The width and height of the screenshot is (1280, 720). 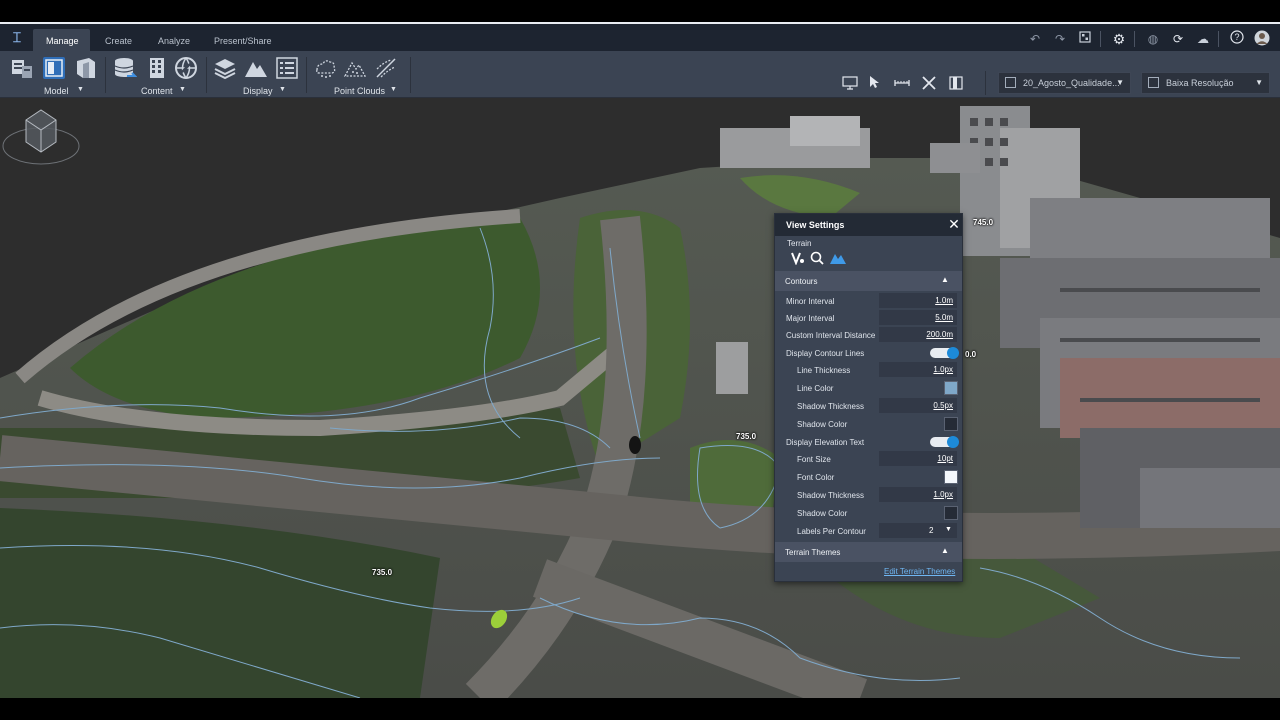 What do you see at coordinates (918, 334) in the screenshot?
I see `custom-interval-input: 200.0m` at bounding box center [918, 334].